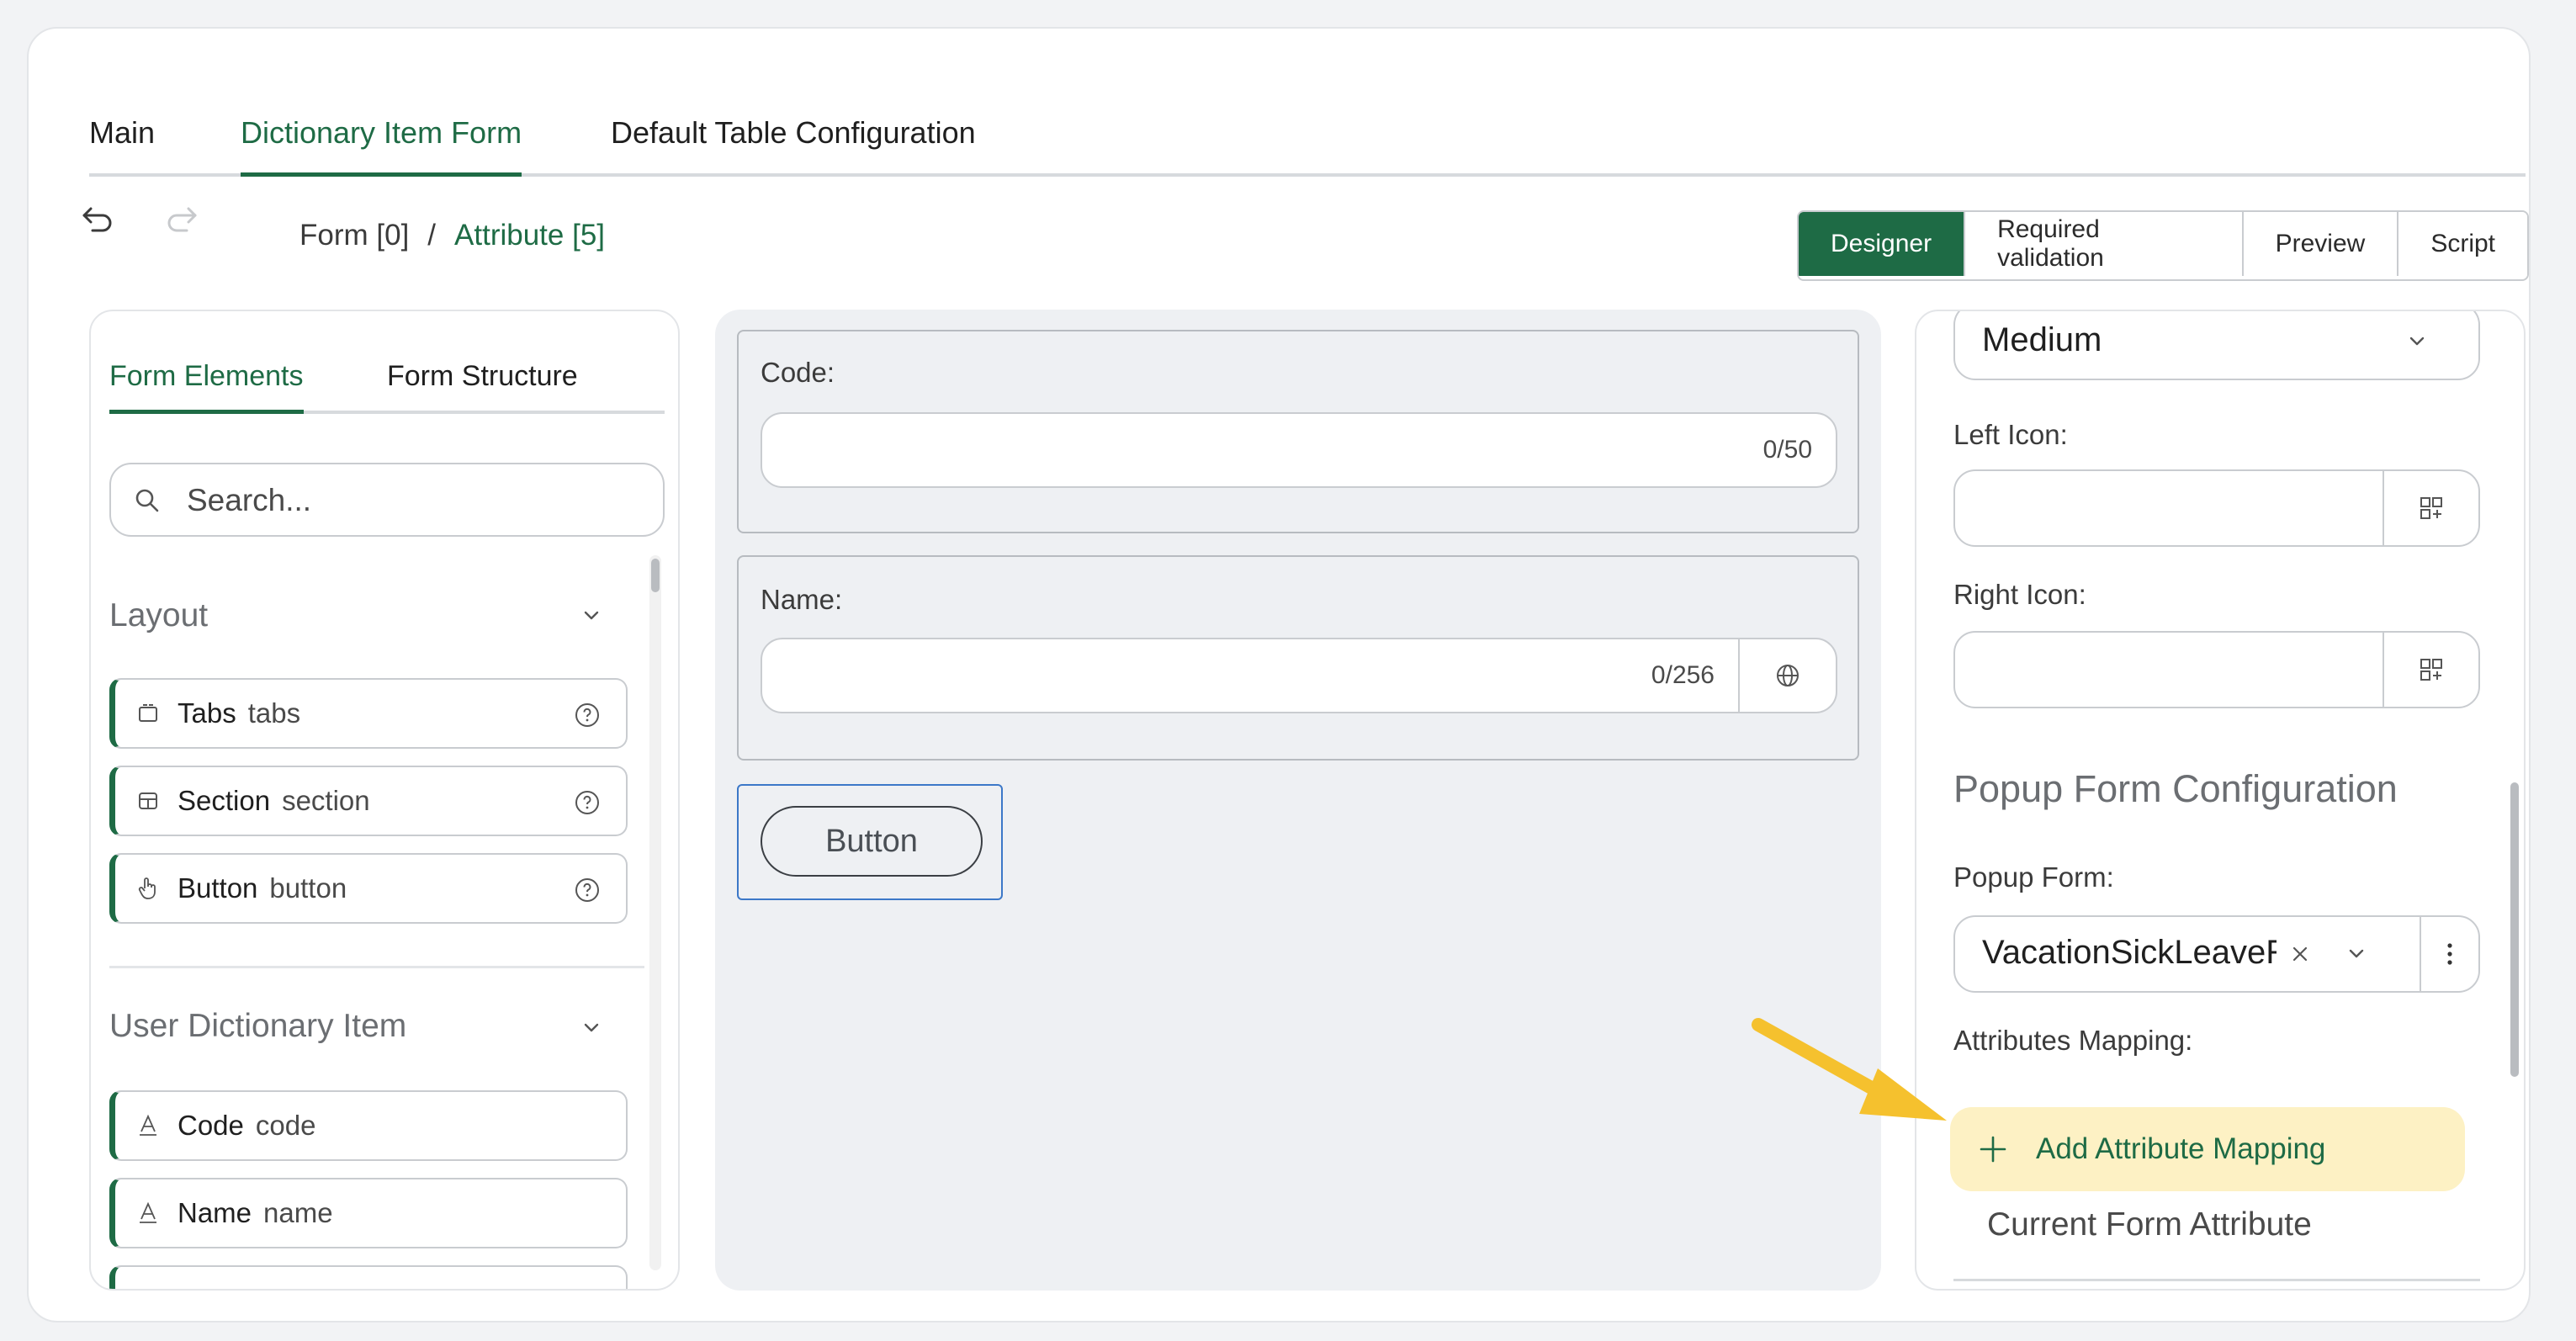 This screenshot has width=2576, height=1341. I want to click on element-item-partial, so click(369, 1277).